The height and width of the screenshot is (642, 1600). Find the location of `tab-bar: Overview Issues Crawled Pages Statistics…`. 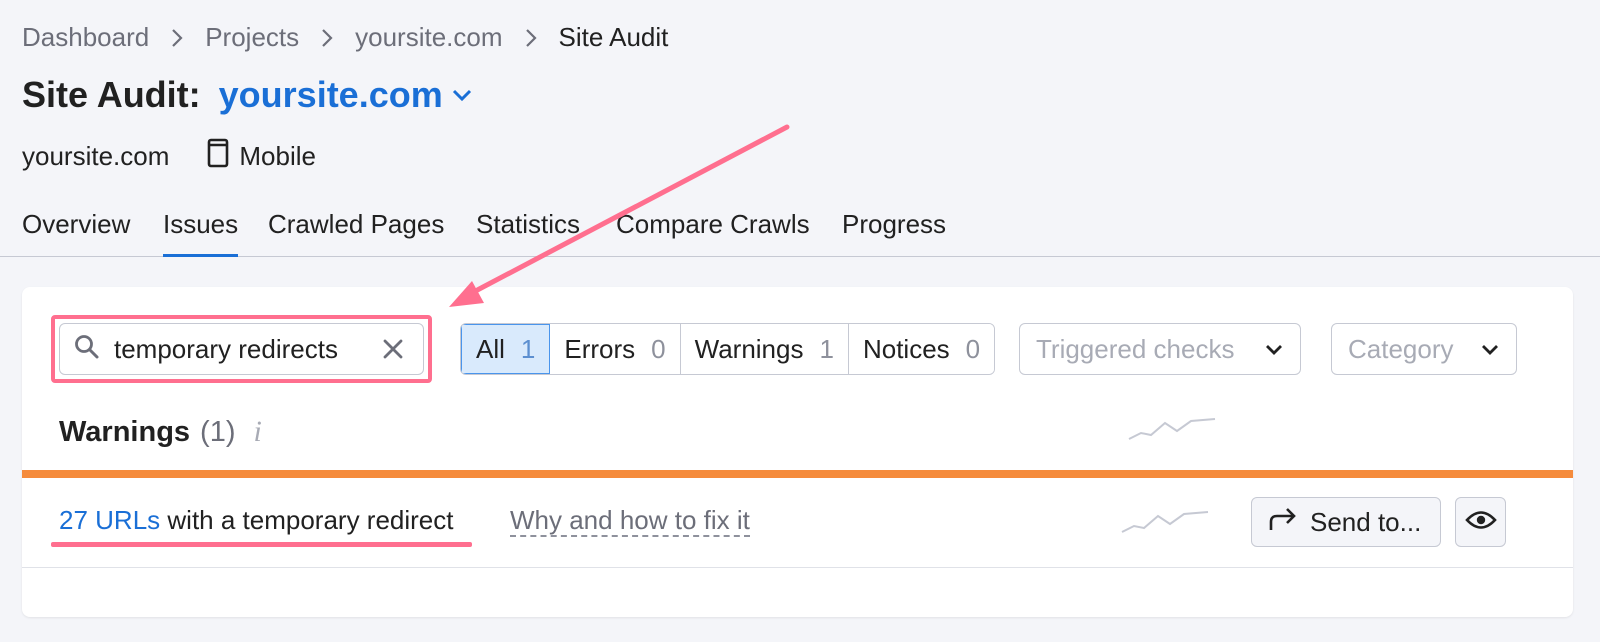

tab-bar: Overview Issues Crawled Pages Statistics… is located at coordinates (800, 230).